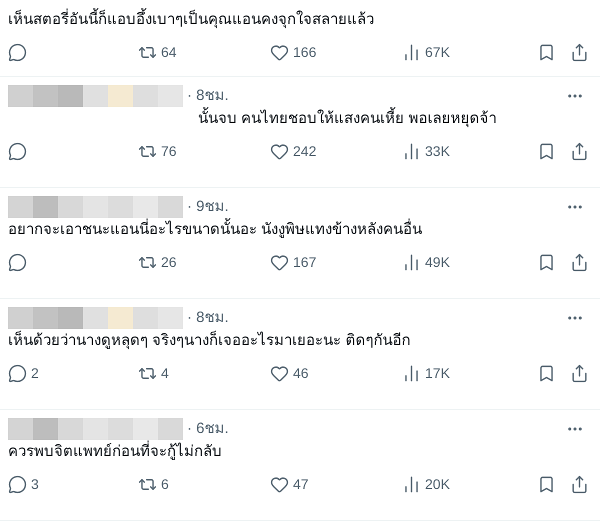 The width and height of the screenshot is (600, 522). Describe the element at coordinates (304, 52) in the screenshot. I see `count-label: 166` at that location.